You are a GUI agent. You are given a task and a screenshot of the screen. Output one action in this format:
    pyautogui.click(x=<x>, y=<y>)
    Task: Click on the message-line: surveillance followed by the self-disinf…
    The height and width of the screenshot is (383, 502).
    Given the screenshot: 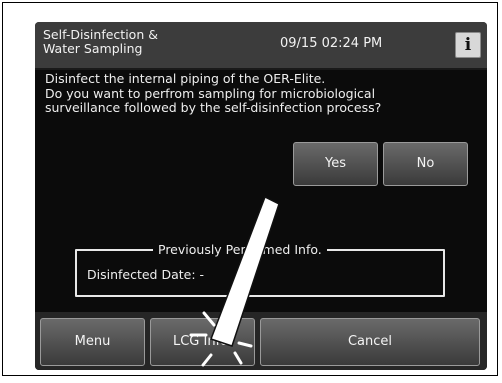 What is the action you would take?
    pyautogui.click(x=213, y=107)
    